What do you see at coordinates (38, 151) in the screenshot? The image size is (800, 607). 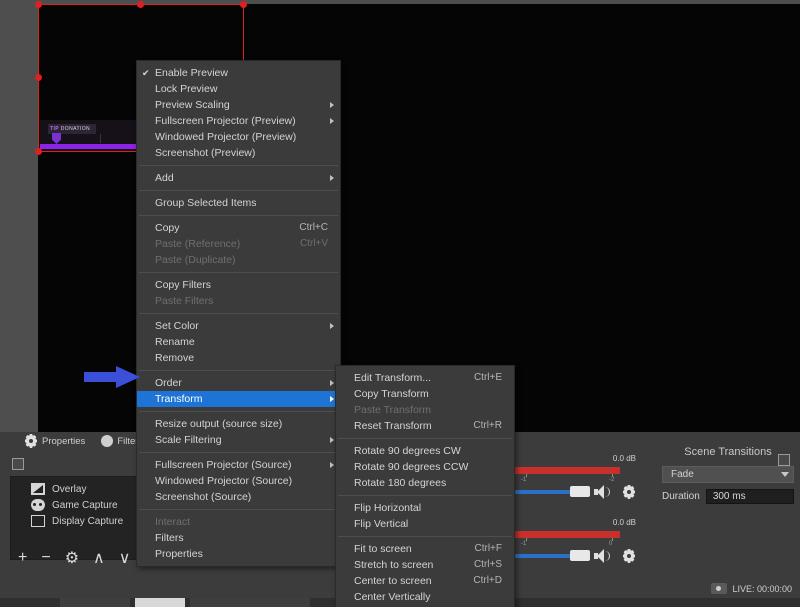 I see `resize-handle-bottom-left` at bounding box center [38, 151].